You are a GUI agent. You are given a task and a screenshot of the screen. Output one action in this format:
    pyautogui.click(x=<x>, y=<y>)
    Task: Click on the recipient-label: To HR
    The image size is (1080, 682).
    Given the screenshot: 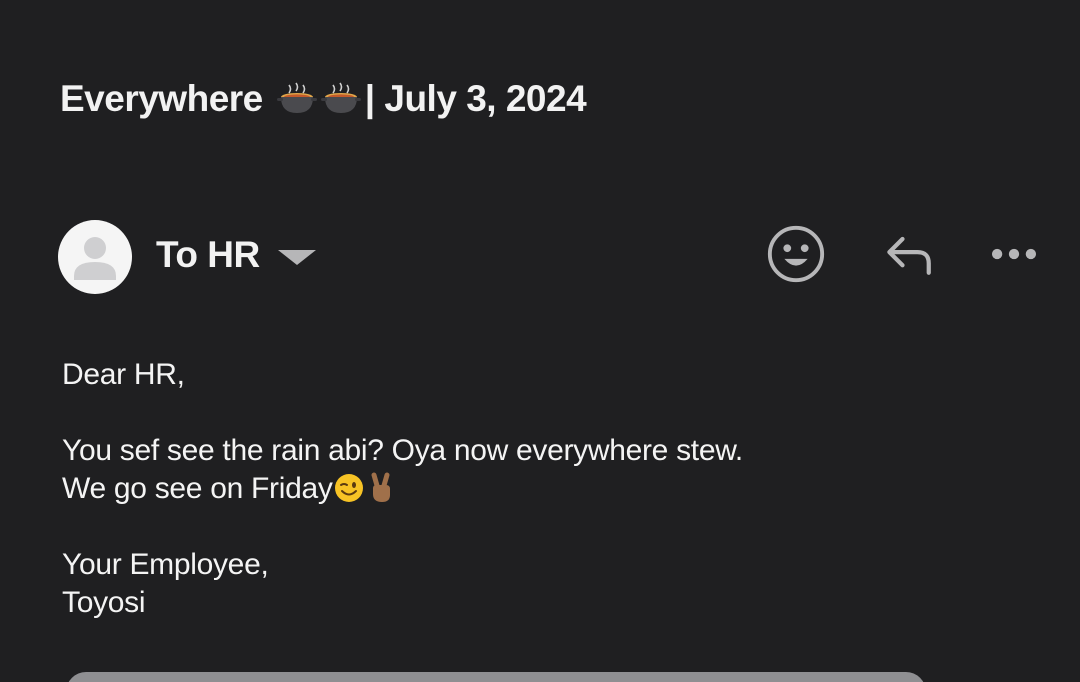 What is the action you would take?
    pyautogui.click(x=208, y=254)
    